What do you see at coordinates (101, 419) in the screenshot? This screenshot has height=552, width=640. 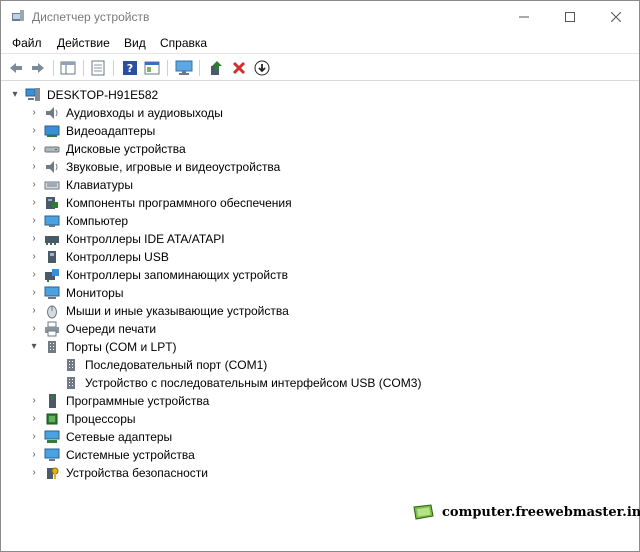 I see `category-label: Процессоры` at bounding box center [101, 419].